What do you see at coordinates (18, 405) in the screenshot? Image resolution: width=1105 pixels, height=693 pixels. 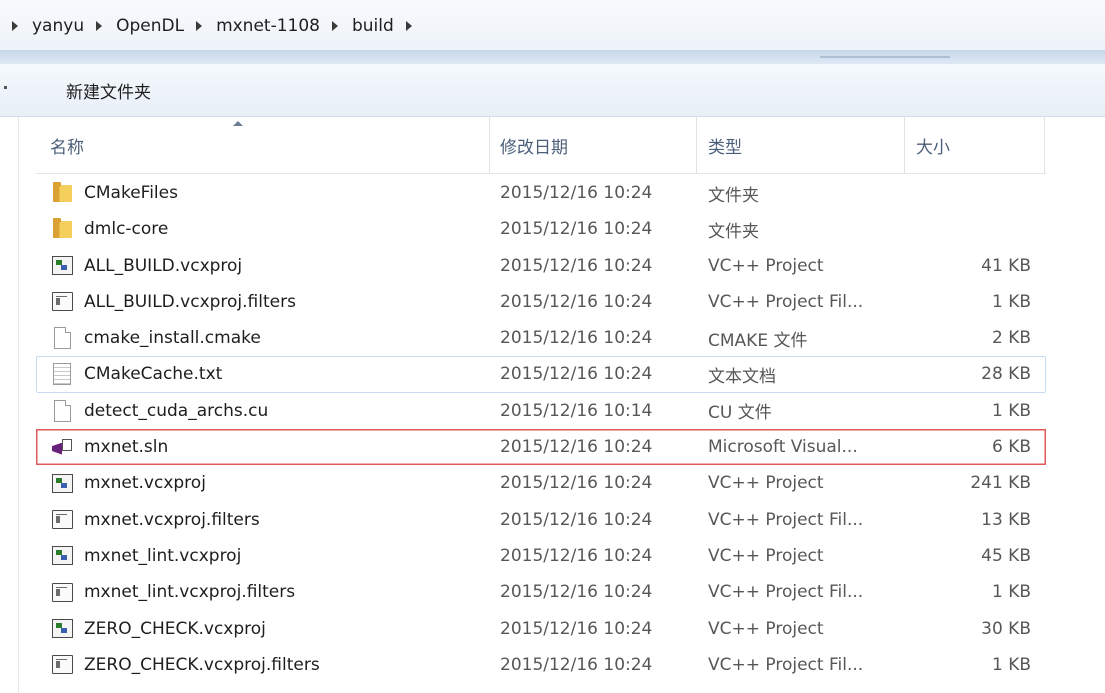 I see `nav-pane-edge` at bounding box center [18, 405].